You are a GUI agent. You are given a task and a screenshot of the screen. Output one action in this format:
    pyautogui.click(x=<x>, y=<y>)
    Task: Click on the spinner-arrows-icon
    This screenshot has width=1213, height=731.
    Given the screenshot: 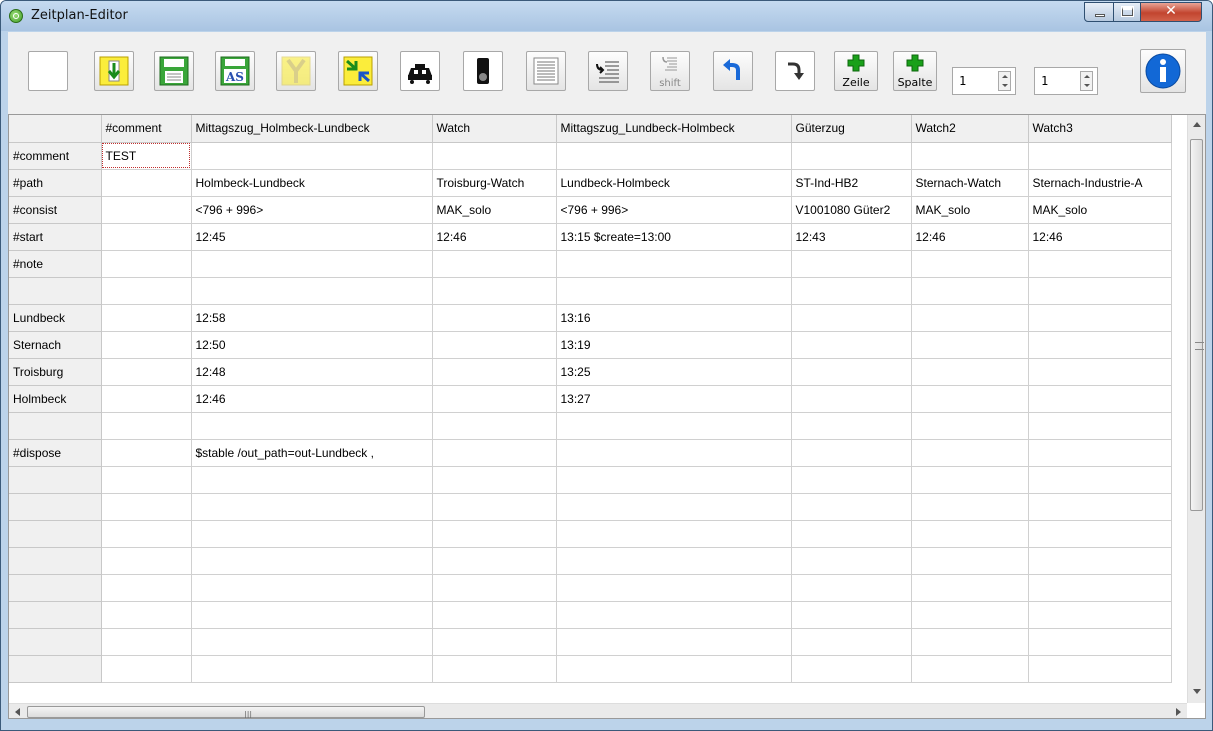 What is the action you would take?
    pyautogui.click(x=1086, y=81)
    